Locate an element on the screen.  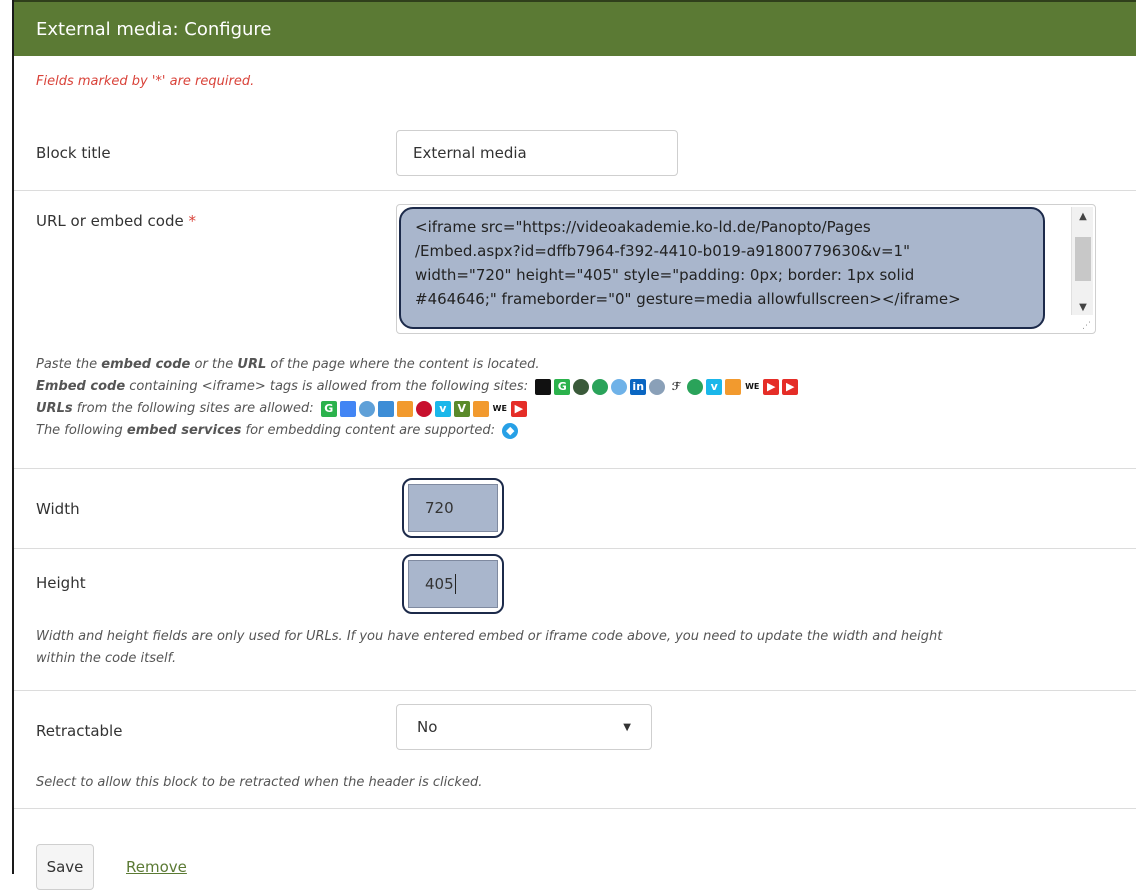
scroll-thumb is located at coordinates (1083, 259).